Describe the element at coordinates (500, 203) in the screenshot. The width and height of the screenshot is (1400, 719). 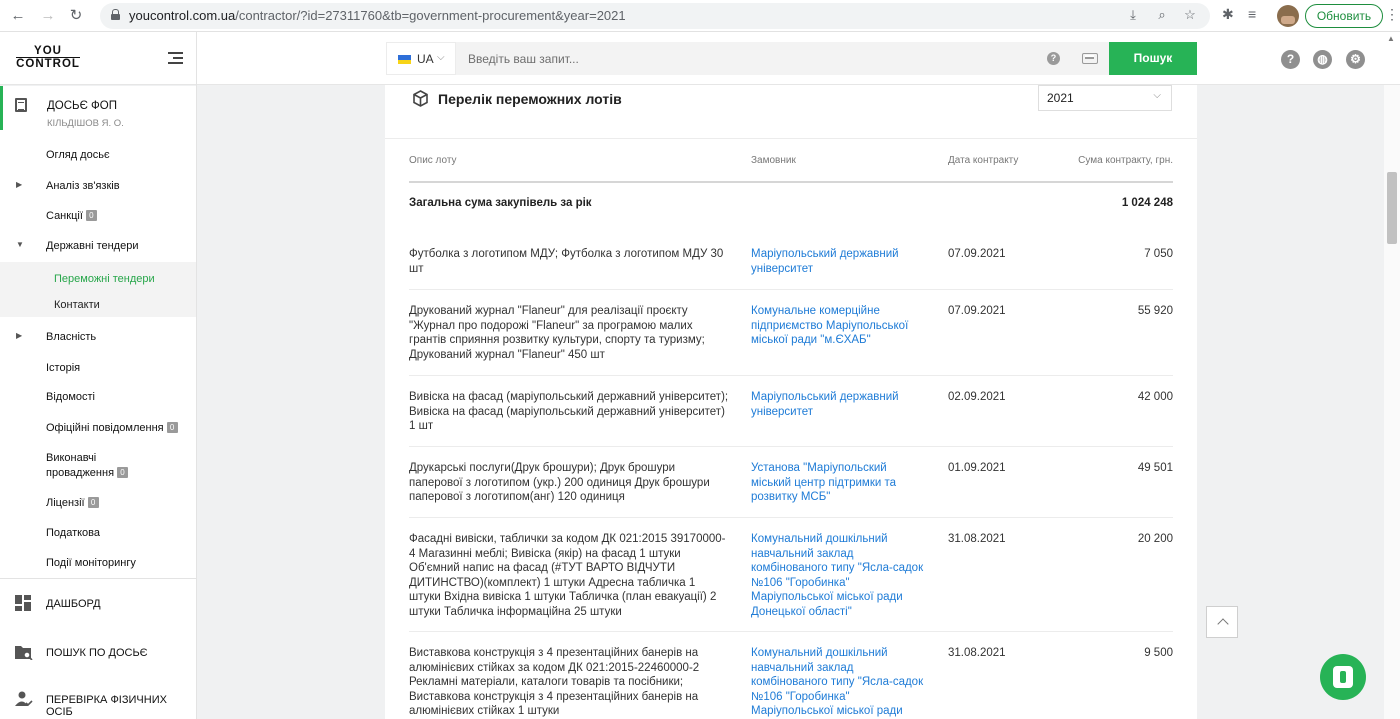
I see `total-label: Загальна сума закупівель за рік` at that location.